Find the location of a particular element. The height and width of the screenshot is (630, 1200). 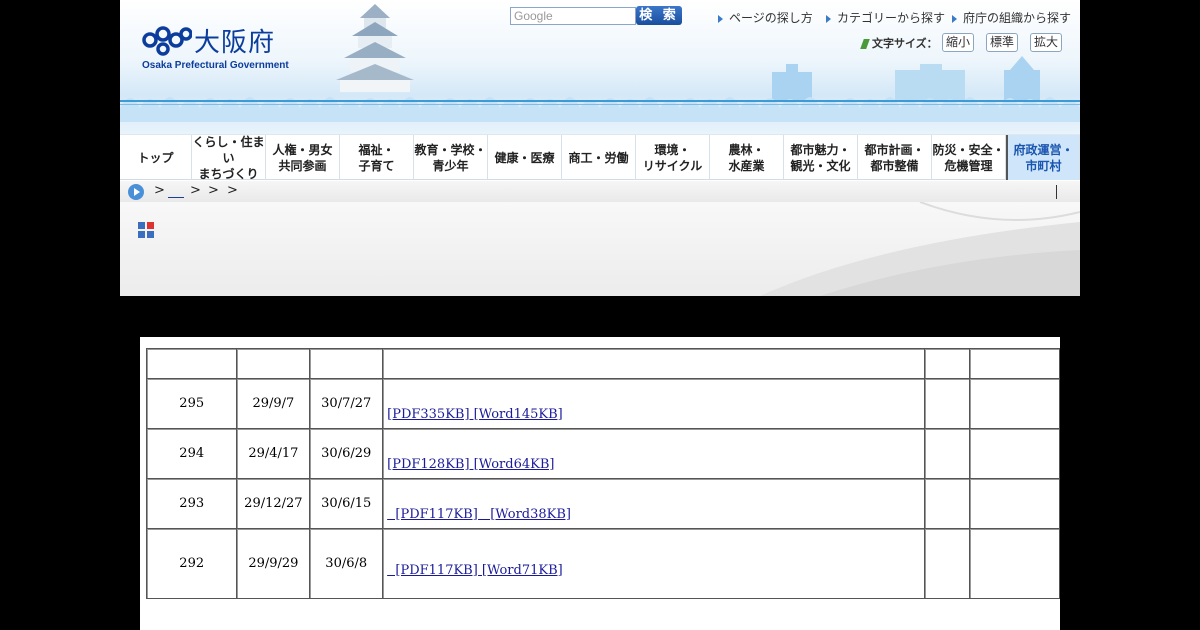

row-date-2: 30/6/29 is located at coordinates (346, 453).